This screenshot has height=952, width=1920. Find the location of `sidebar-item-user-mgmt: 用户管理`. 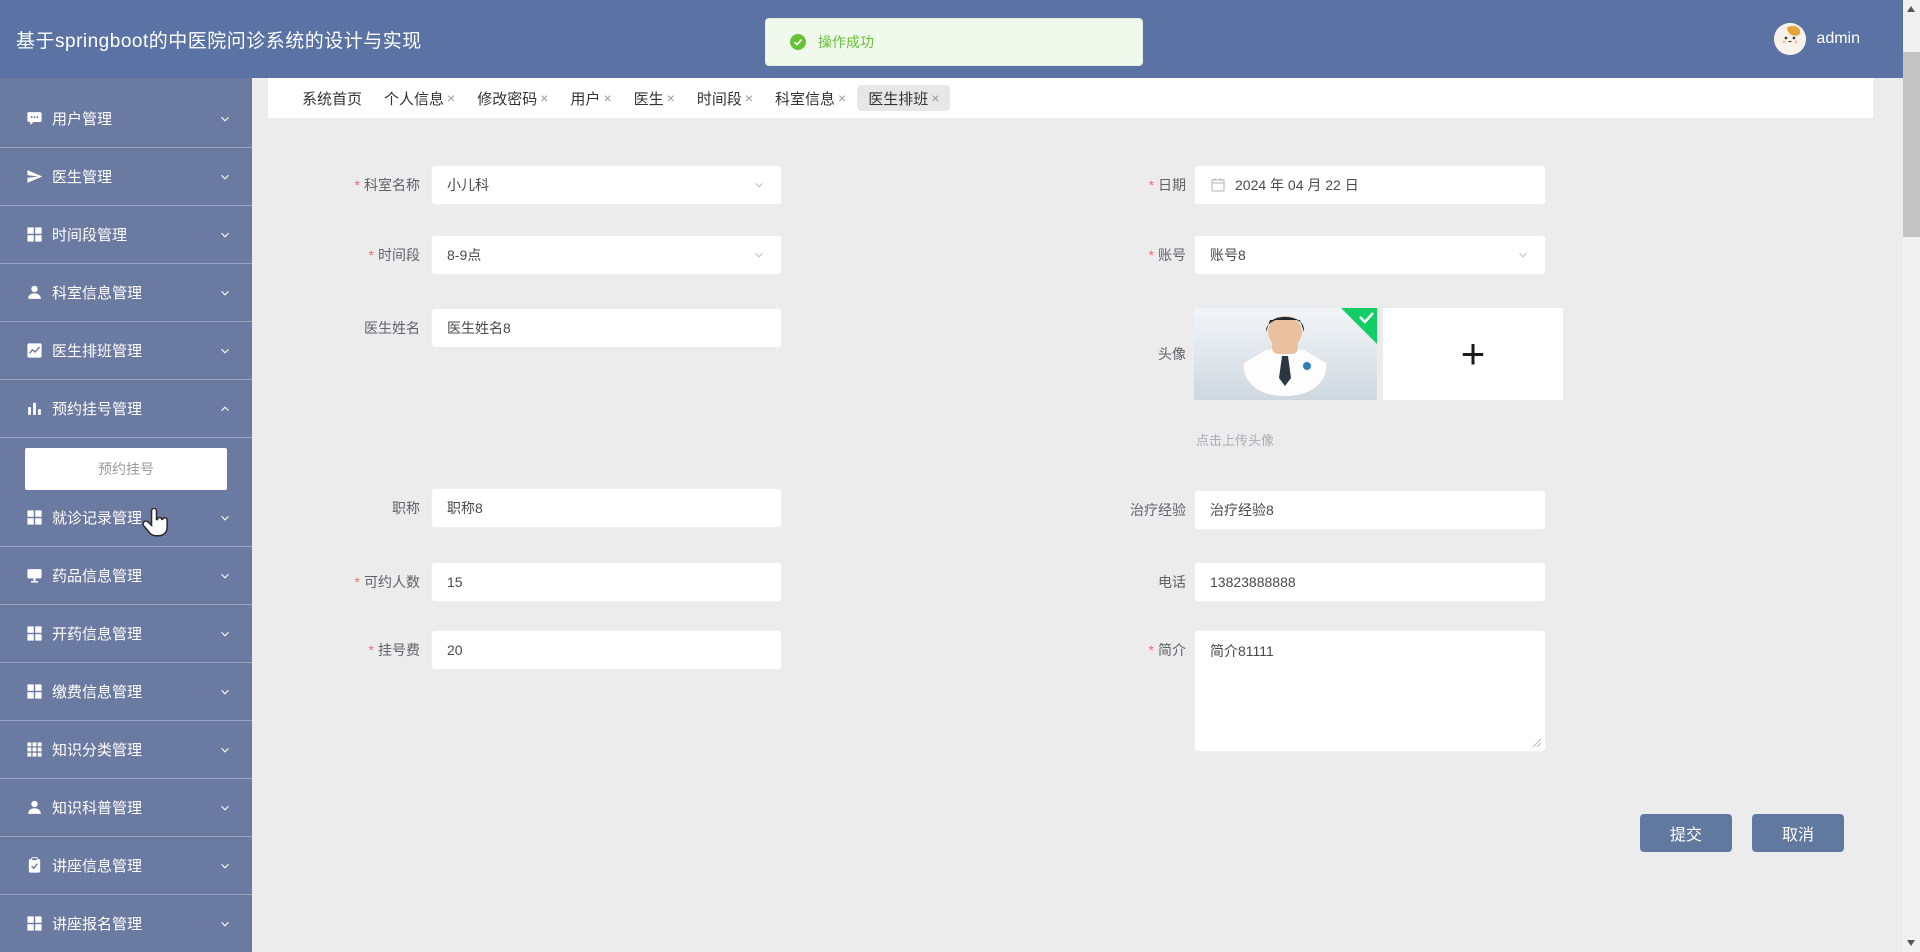

sidebar-item-user-mgmt: 用户管理 is located at coordinates (126, 119).